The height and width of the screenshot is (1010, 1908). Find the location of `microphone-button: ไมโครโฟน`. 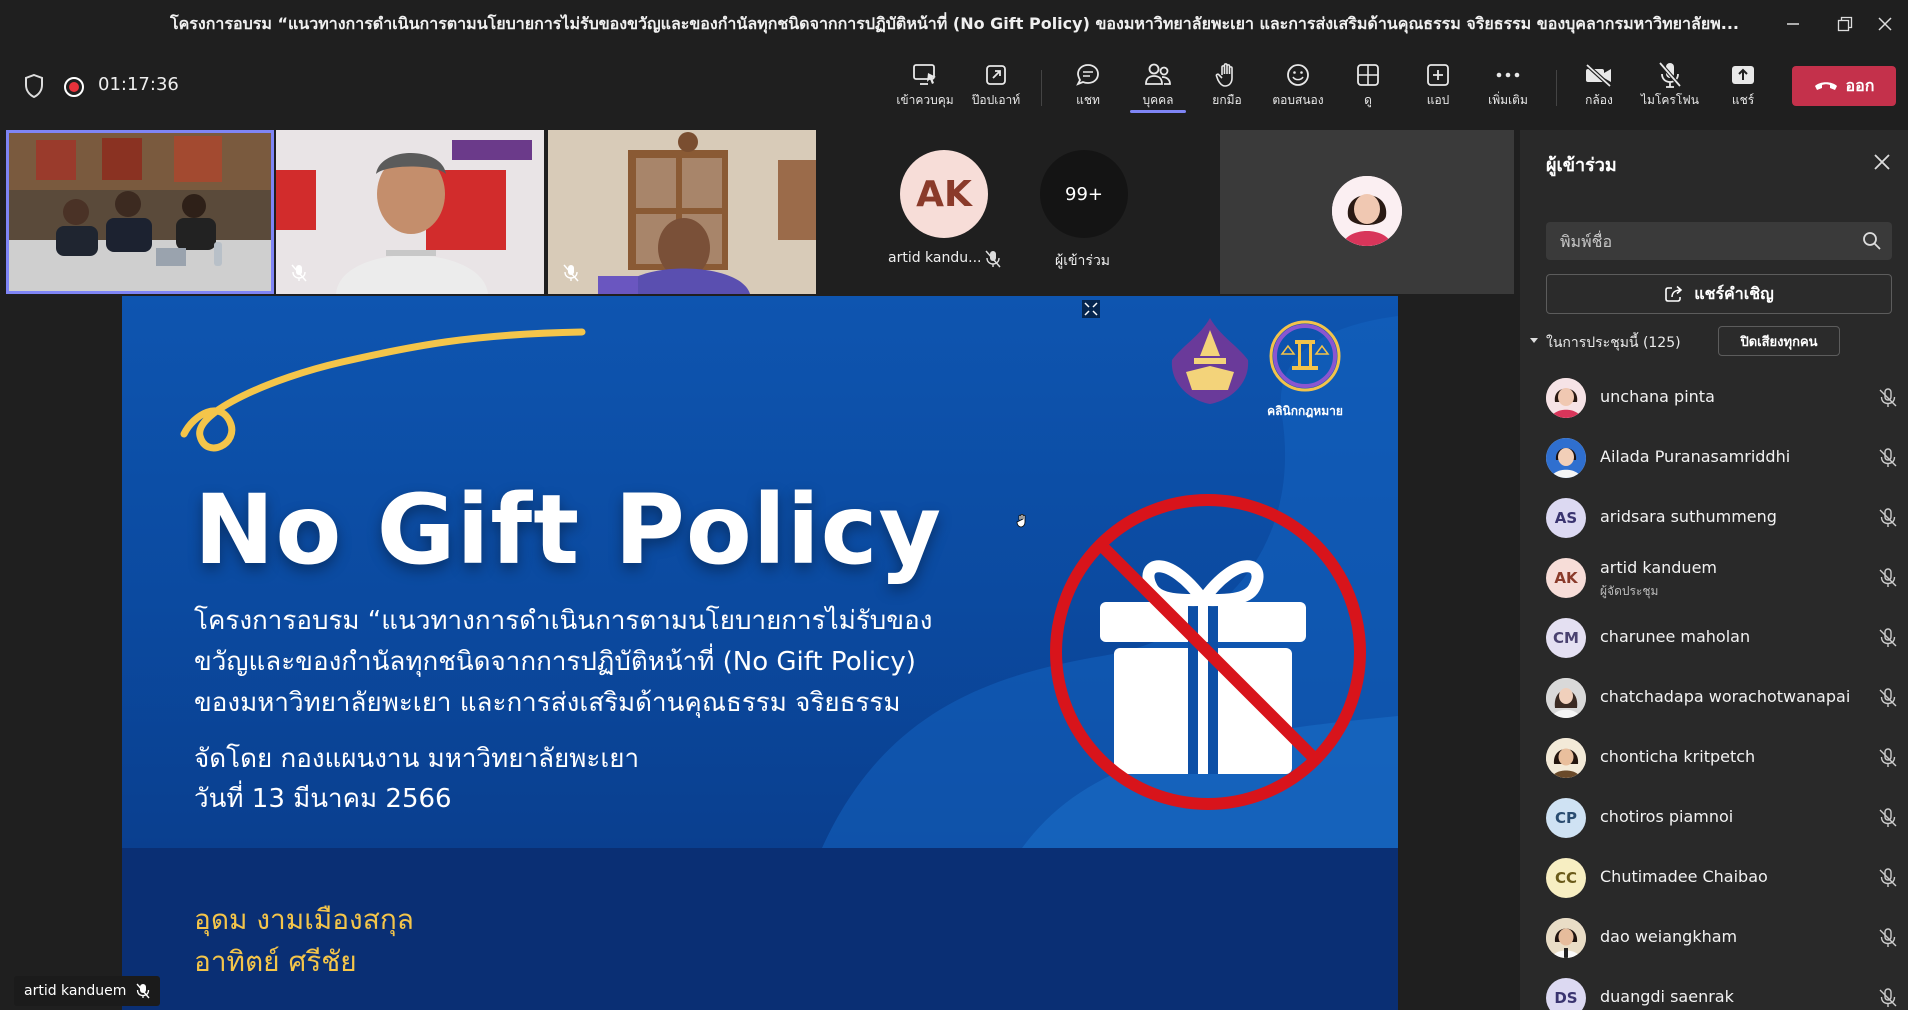

microphone-button: ไมโครโฟน is located at coordinates (1670, 88).